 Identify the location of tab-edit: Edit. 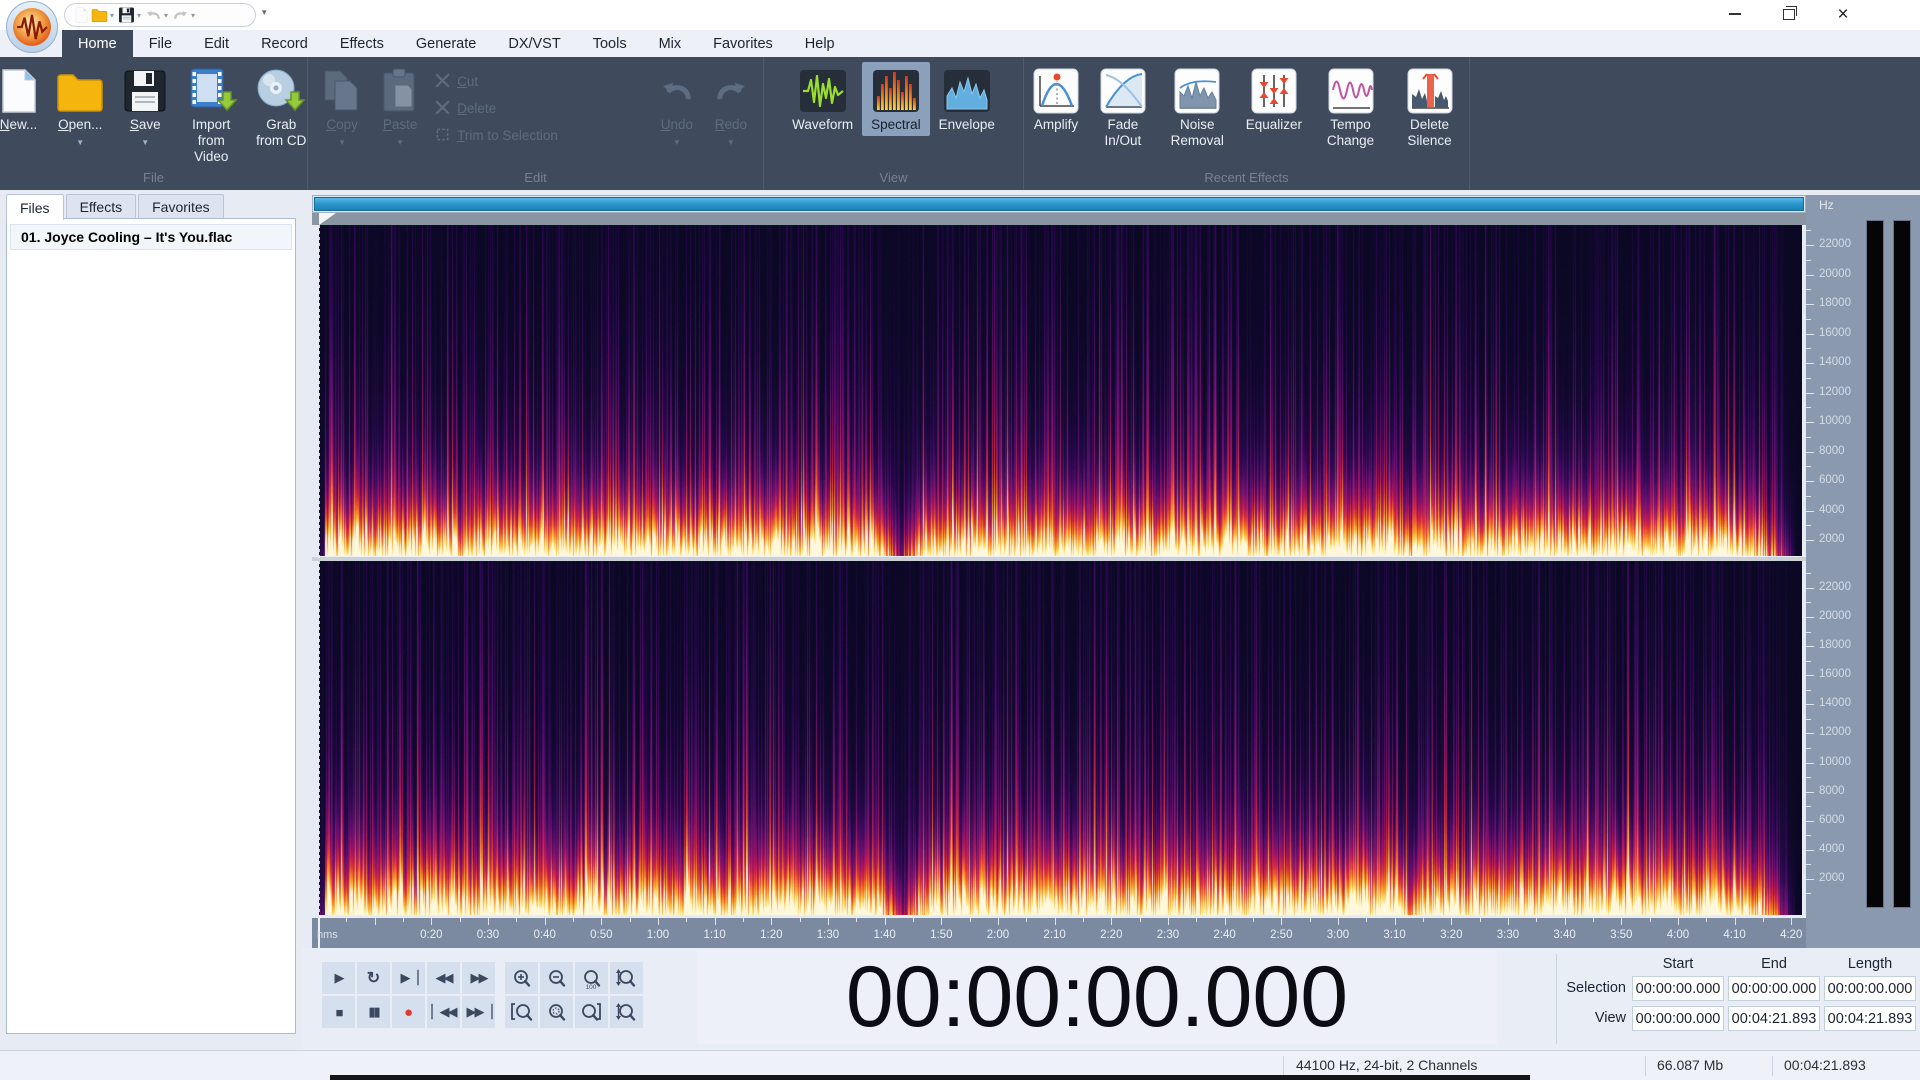
(216, 43).